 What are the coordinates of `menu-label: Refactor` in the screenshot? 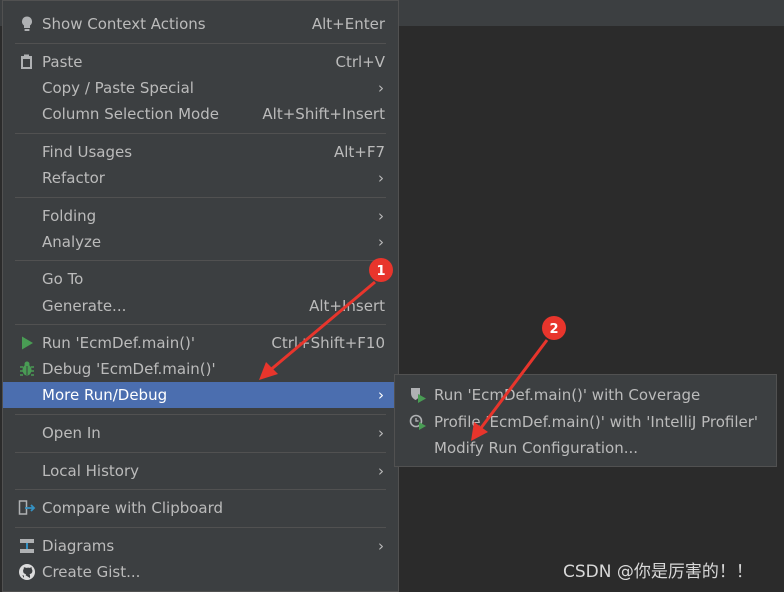 It's located at (73, 178).